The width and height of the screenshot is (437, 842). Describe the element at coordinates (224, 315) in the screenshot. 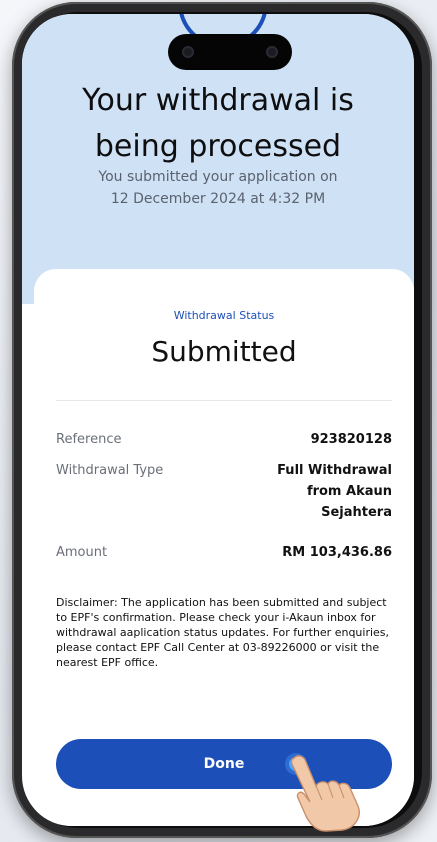

I see `status-label: Withdrawal Status` at that location.